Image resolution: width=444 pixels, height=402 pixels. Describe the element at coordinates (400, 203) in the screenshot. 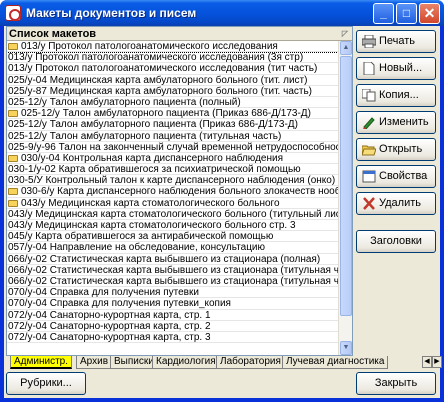

I see `delete-label: Удалить` at that location.